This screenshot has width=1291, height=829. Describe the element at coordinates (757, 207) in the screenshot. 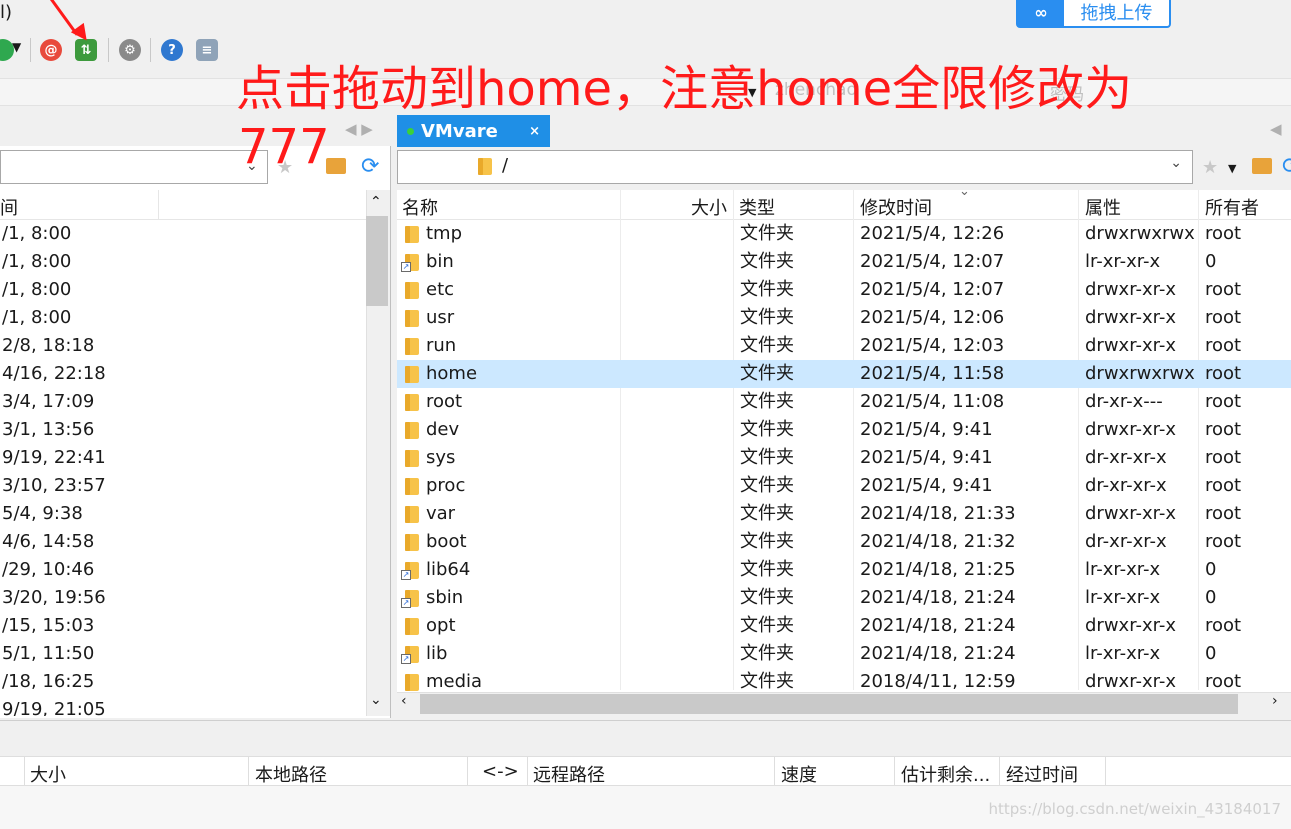

I see `column-header-type: 类型` at that location.